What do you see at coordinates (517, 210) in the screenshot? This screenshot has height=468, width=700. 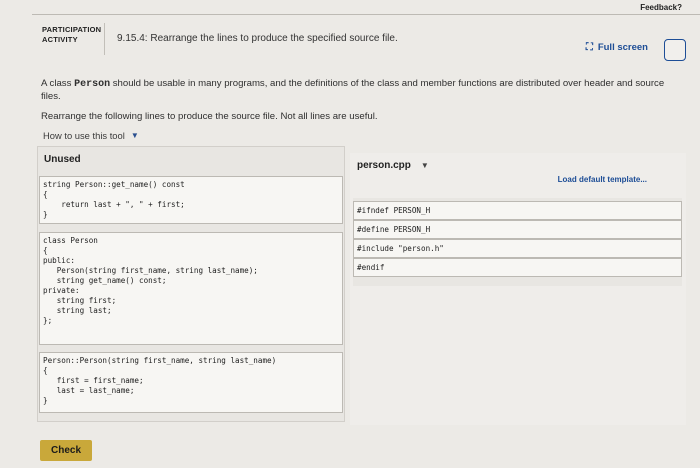 I see `target-code-line: #ifndef PERSON_H` at bounding box center [517, 210].